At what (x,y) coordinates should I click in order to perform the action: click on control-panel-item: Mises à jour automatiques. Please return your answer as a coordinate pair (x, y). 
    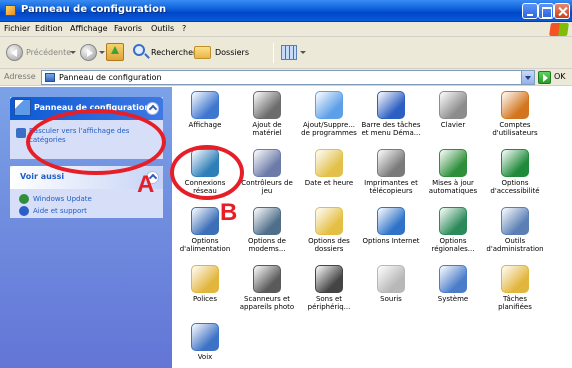
    Looking at the image, I should click on (453, 172).